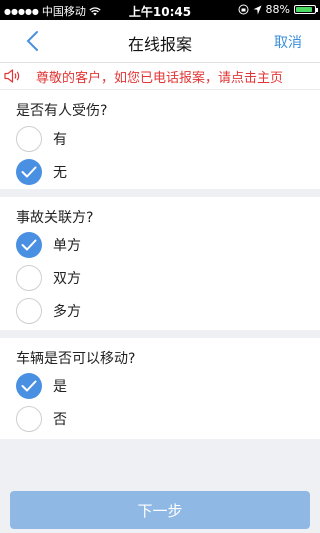 The height and width of the screenshot is (533, 320). What do you see at coordinates (243, 9) in the screenshot?
I see `orientation-lock-icon` at bounding box center [243, 9].